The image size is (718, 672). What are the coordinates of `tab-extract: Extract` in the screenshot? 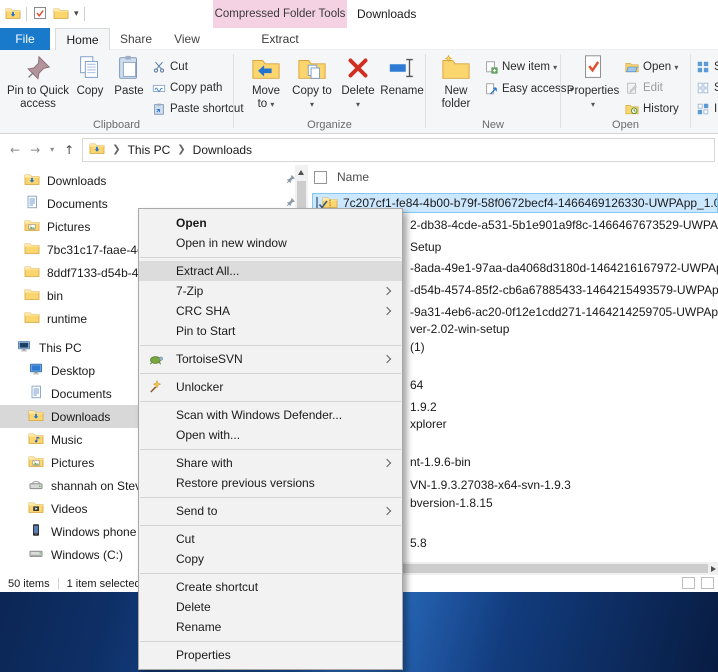 It's located at (280, 39).